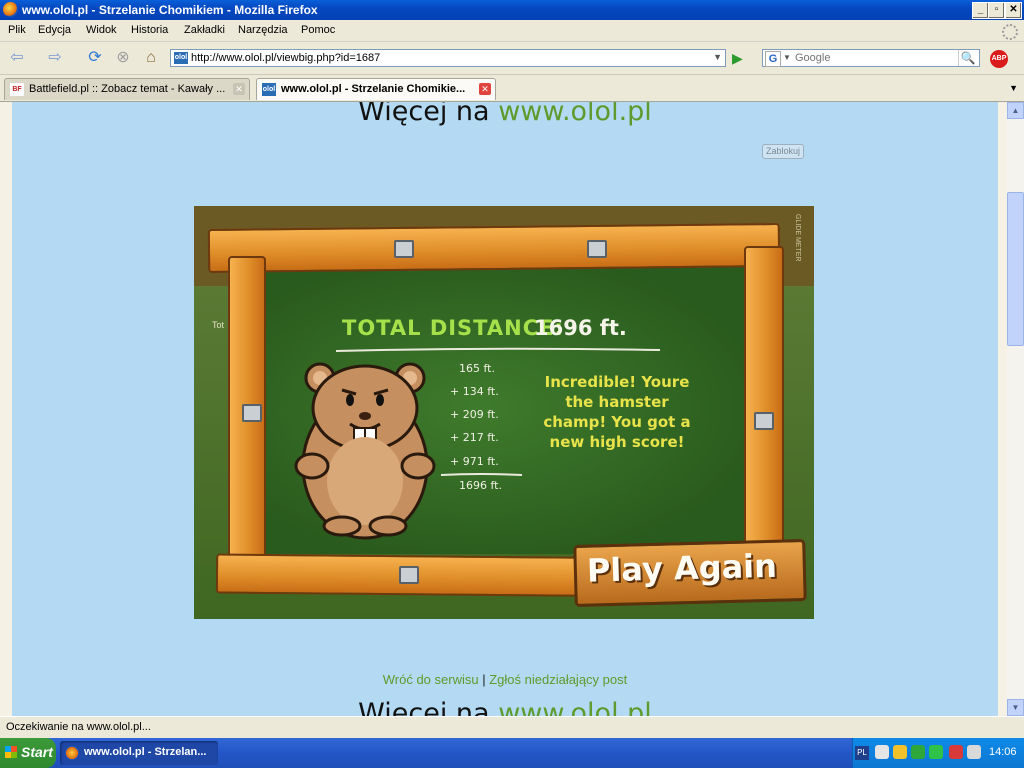 Image resolution: width=1024 pixels, height=768 pixels. What do you see at coordinates (797, 238) in the screenshot?
I see `glide-meter-label: GLIDE METER` at bounding box center [797, 238].